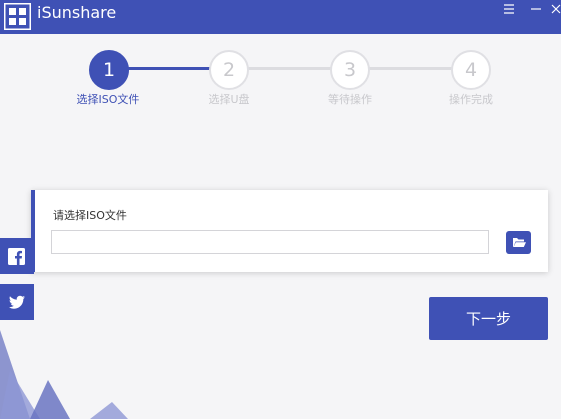  Describe the element at coordinates (229, 70) in the screenshot. I see `step-2-circle: 2` at that location.